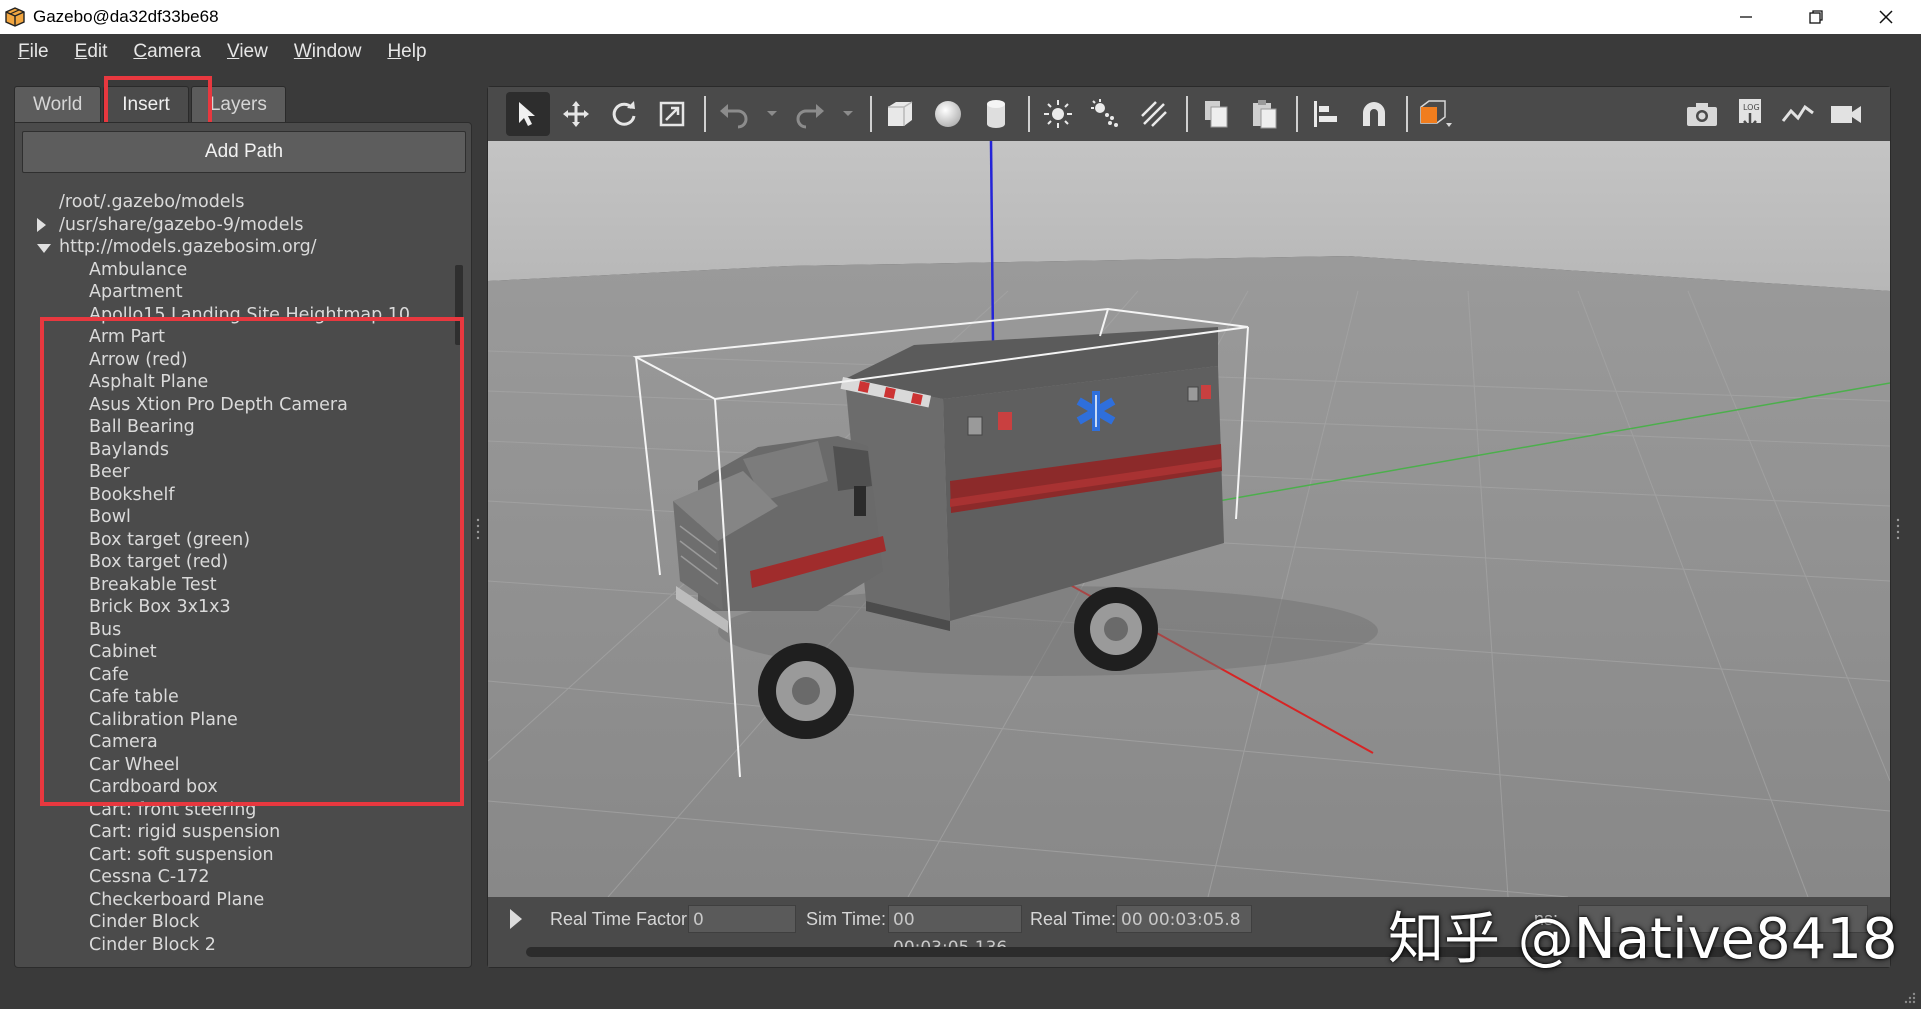 The image size is (1921, 1009). I want to click on undo-button, so click(734, 114).